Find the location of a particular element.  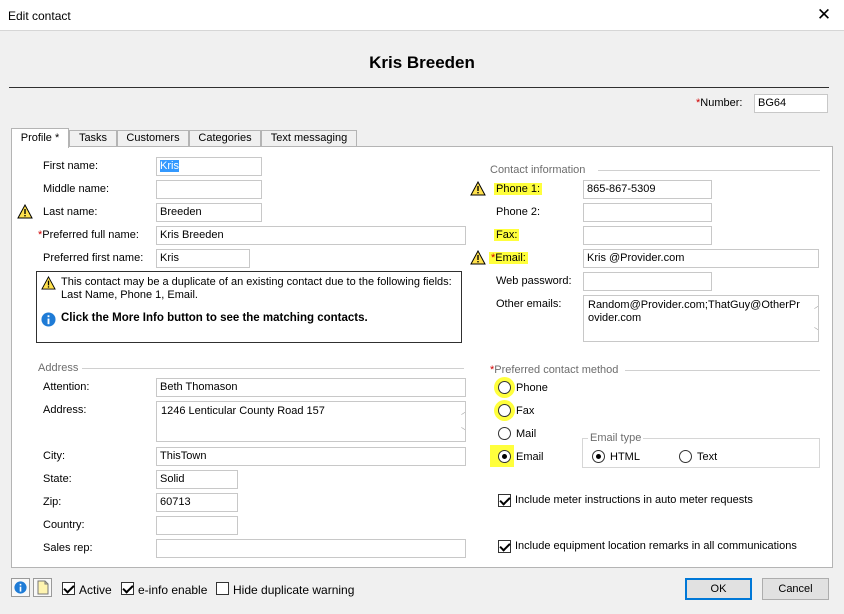

duplicate-warning-line2: Last Name, Phone 1, Email. is located at coordinates (129, 295).